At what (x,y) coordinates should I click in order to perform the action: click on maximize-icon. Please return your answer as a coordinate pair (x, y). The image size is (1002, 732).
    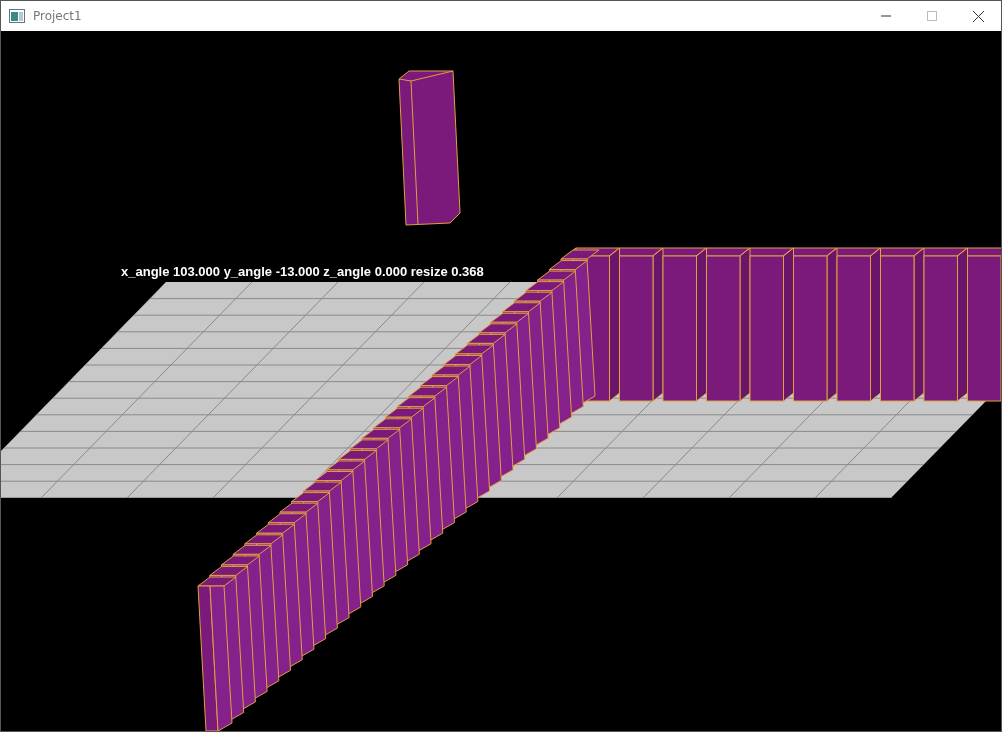
    Looking at the image, I should click on (932, 16).